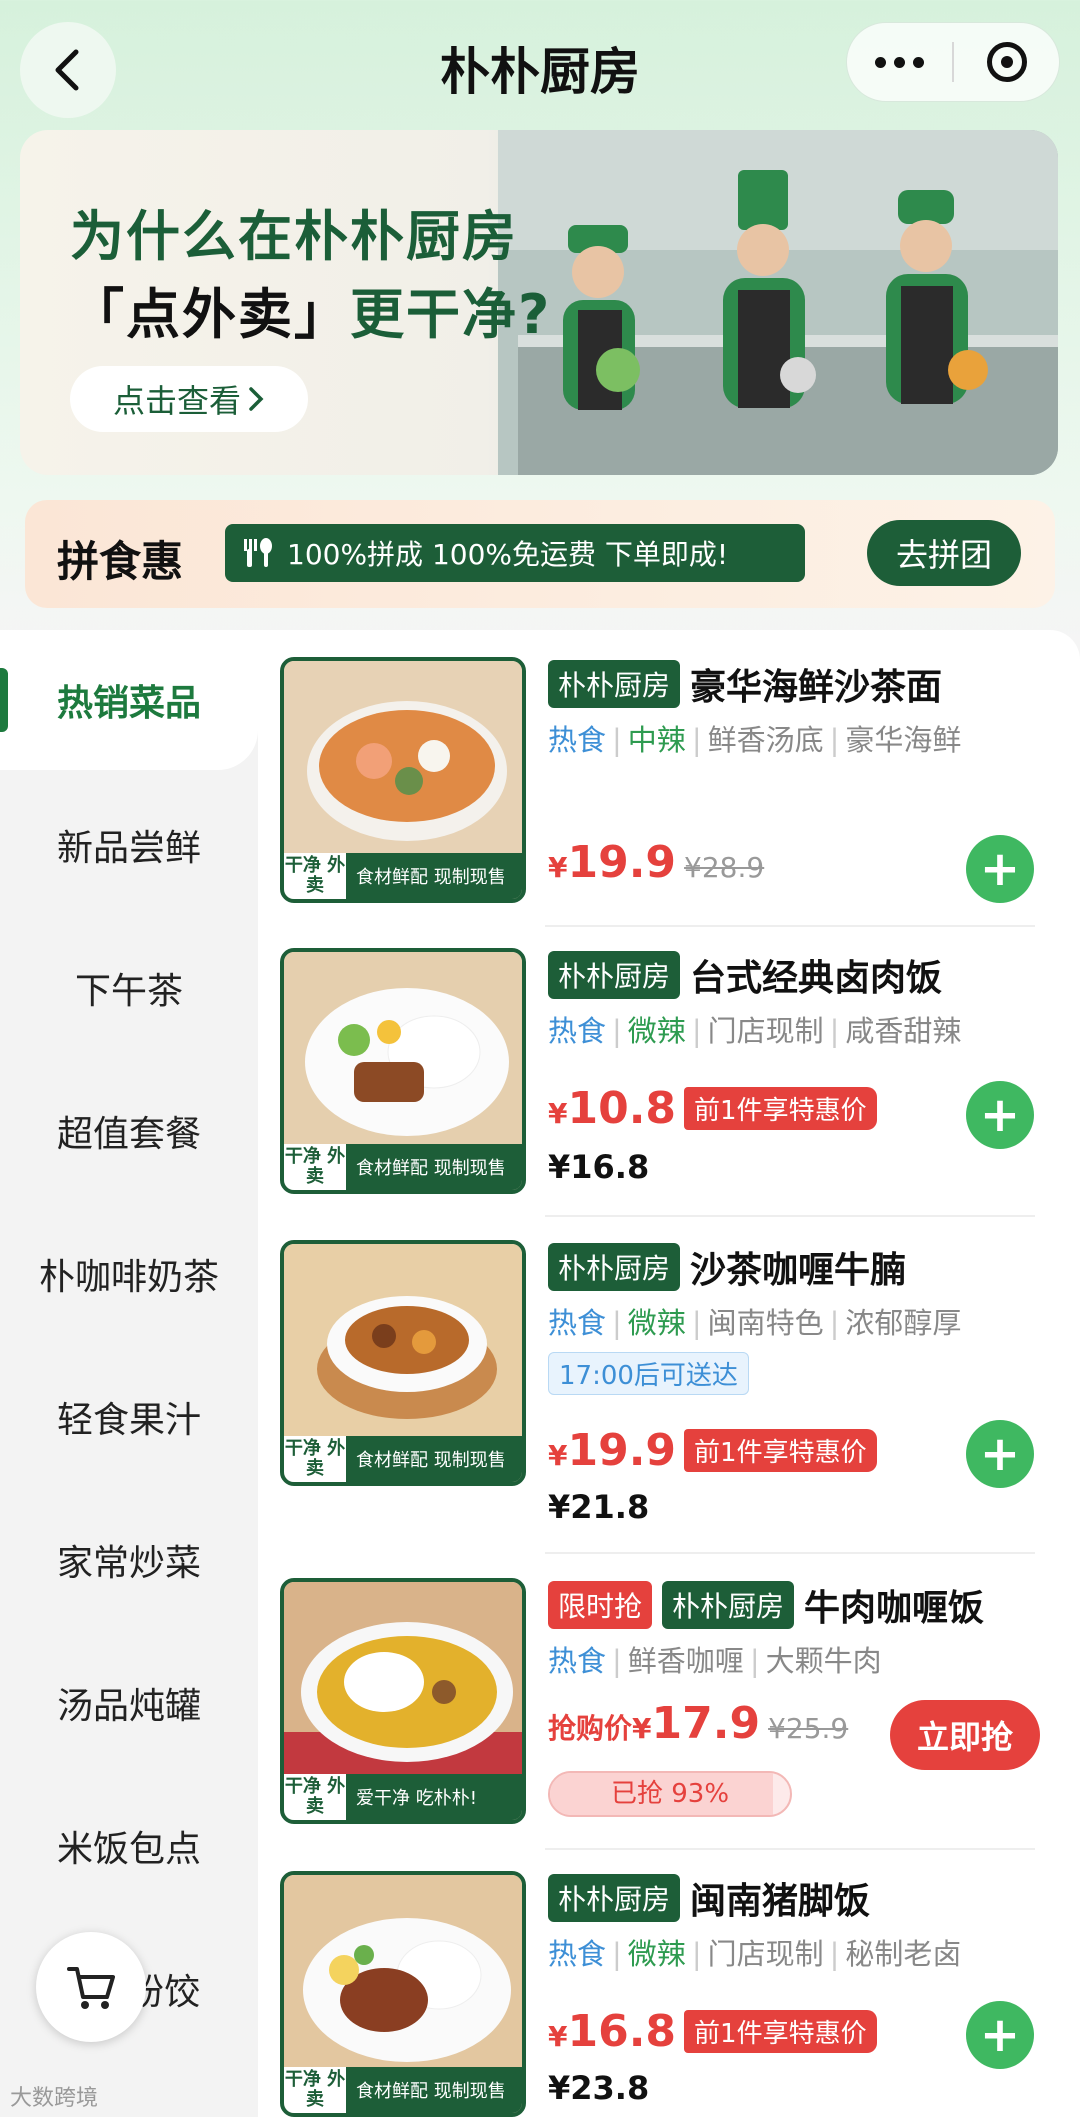  Describe the element at coordinates (765, 1323) in the screenshot. I see `tag-feature: 闽南特色` at that location.